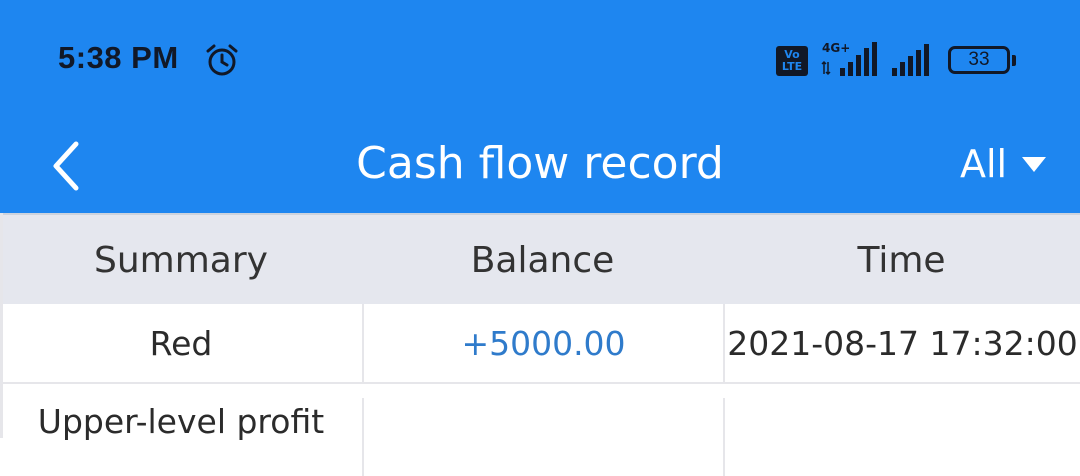  Describe the element at coordinates (836, 48) in the screenshot. I see `network-type-label: 4G+` at that location.